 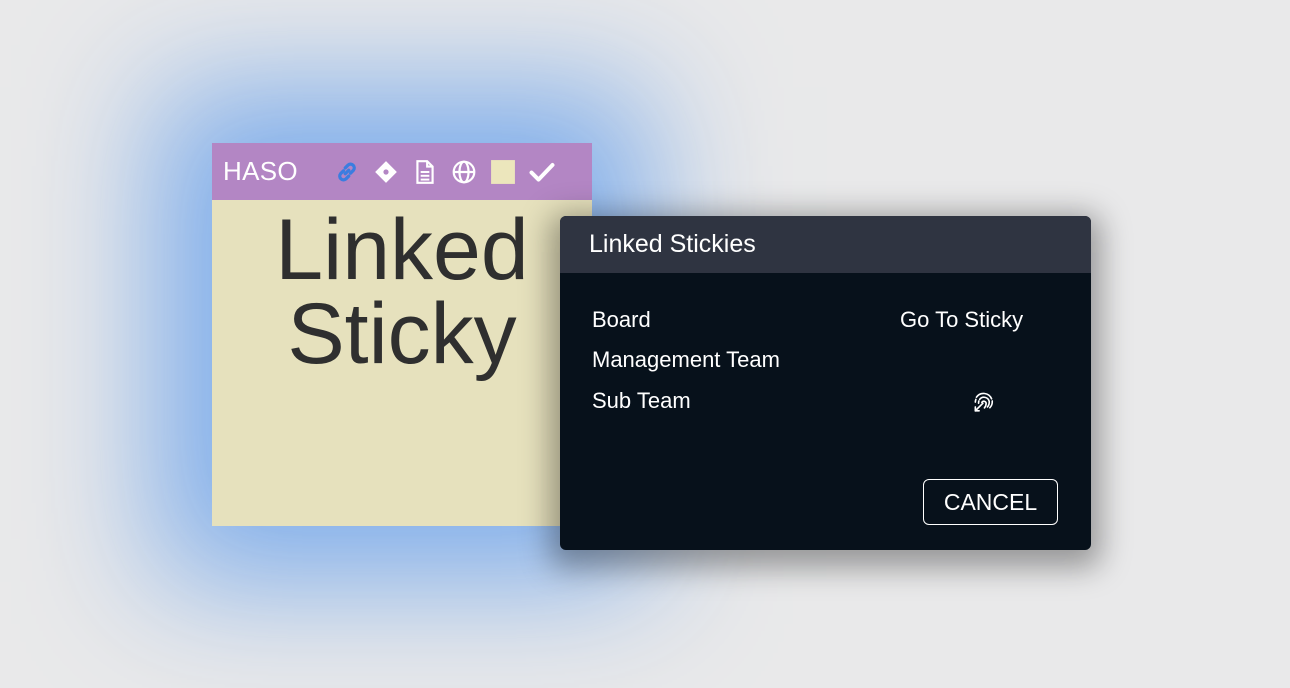 What do you see at coordinates (621, 319) in the screenshot?
I see `board-label: Board` at bounding box center [621, 319].